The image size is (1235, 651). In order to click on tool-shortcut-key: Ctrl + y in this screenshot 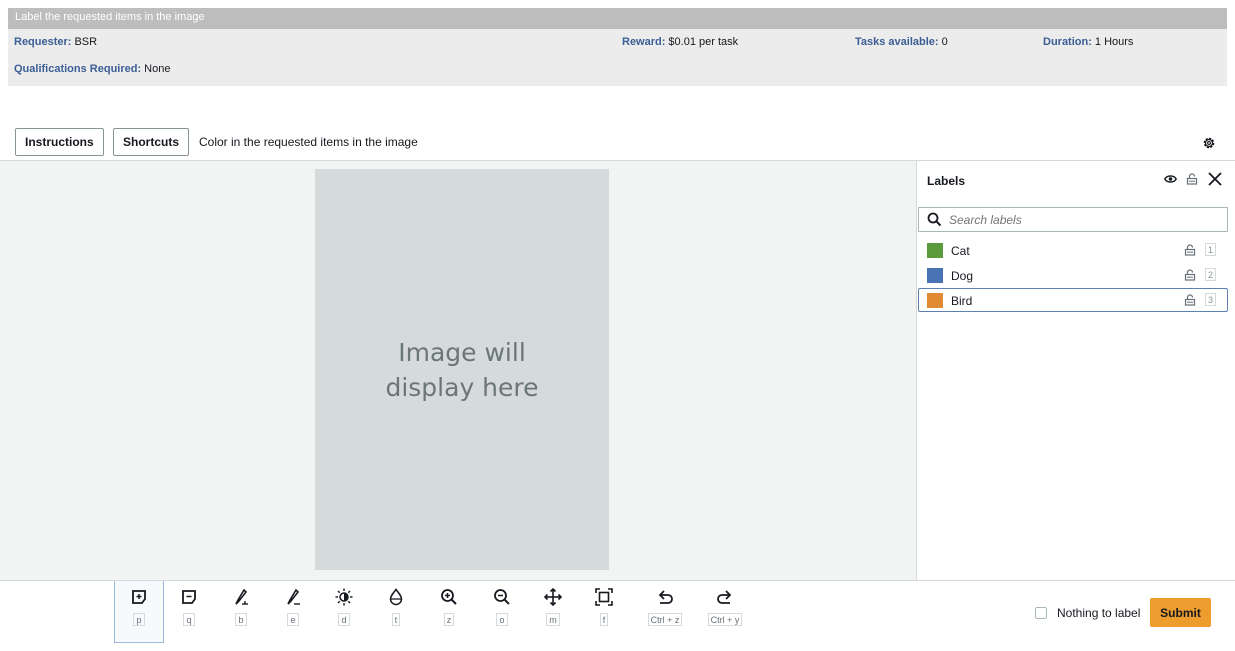, I will do `click(725, 619)`.